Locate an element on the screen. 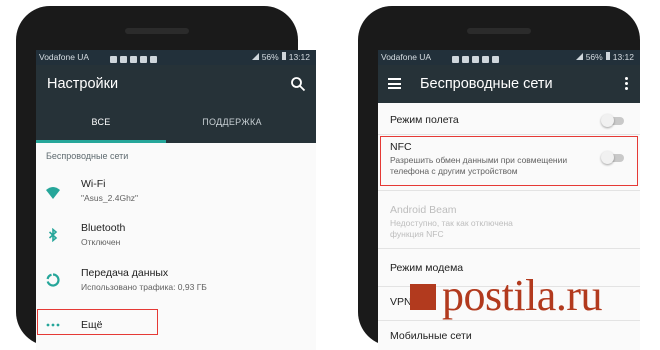 The height and width of the screenshot is (350, 660). toggle-knob is located at coordinates (607, 120).